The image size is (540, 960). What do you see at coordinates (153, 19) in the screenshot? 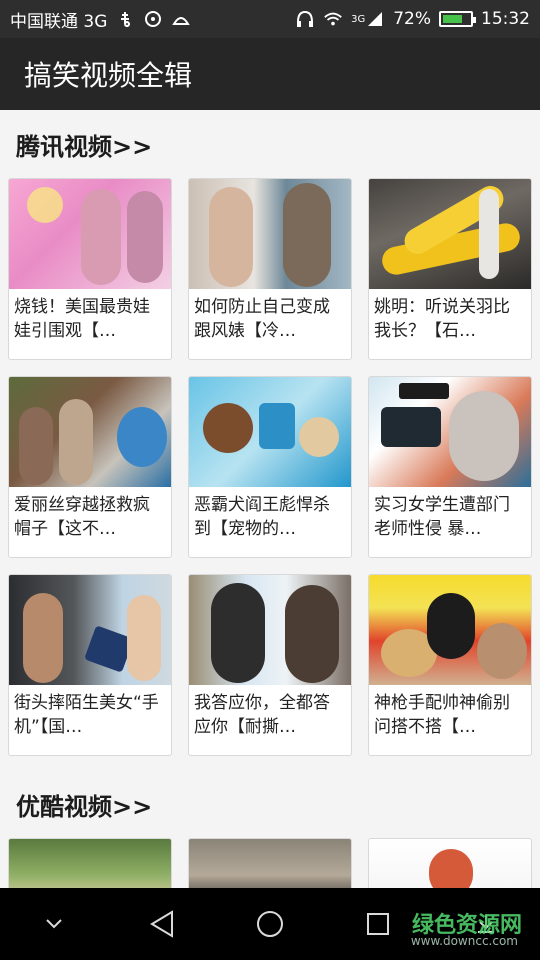
I see `debug-icon` at bounding box center [153, 19].